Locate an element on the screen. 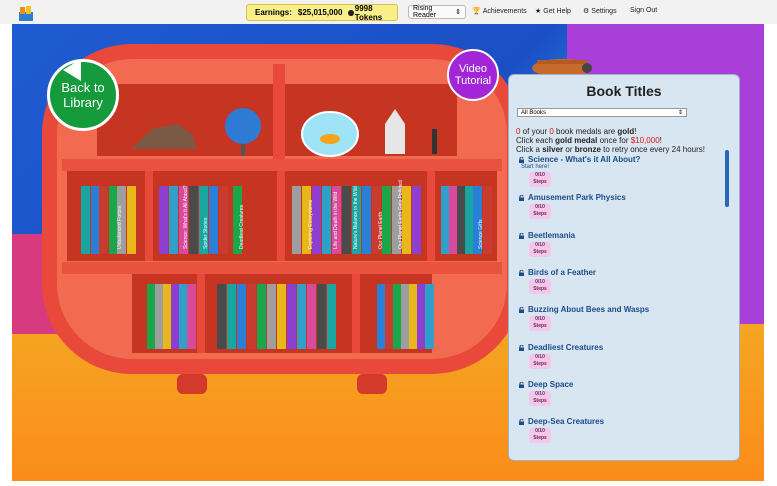  video-tutorial-button: Video Tutorial is located at coordinates (473, 75).